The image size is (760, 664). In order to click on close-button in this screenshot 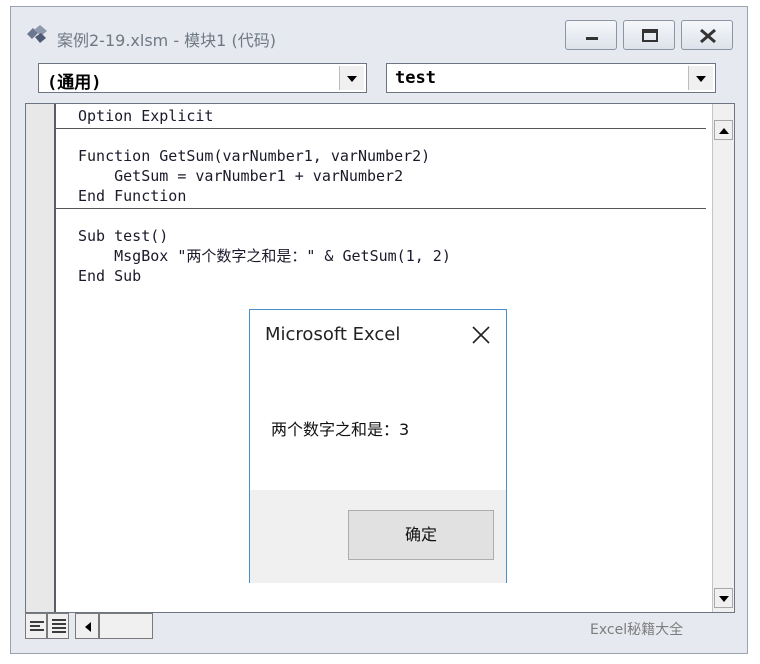, I will do `click(707, 35)`.